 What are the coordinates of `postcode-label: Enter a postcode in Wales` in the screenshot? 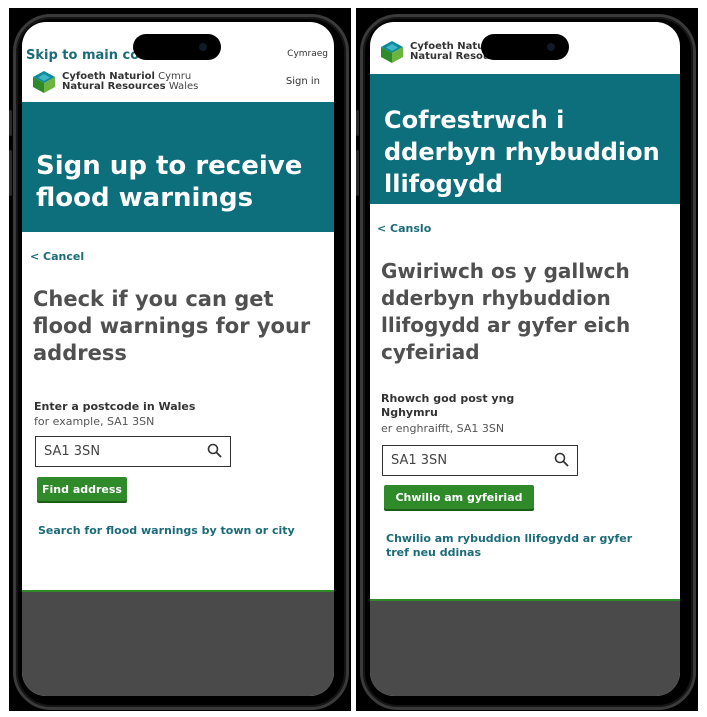 It's located at (115, 406).